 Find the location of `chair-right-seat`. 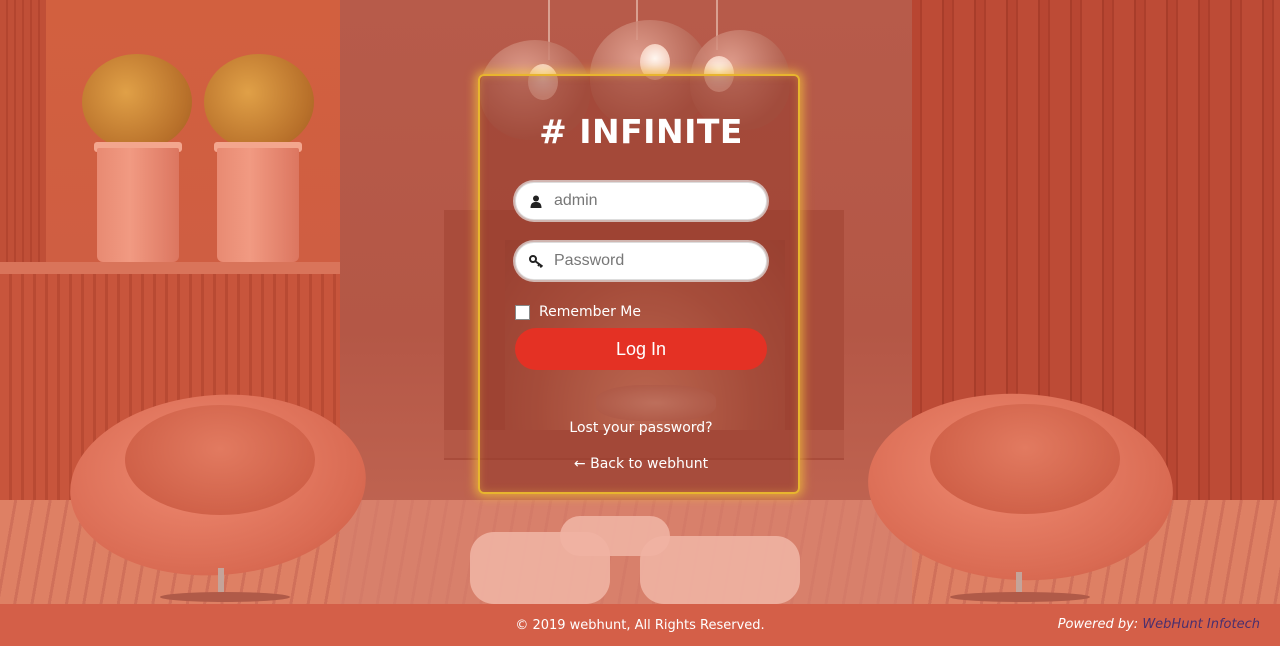

chair-right-seat is located at coordinates (1025, 459).